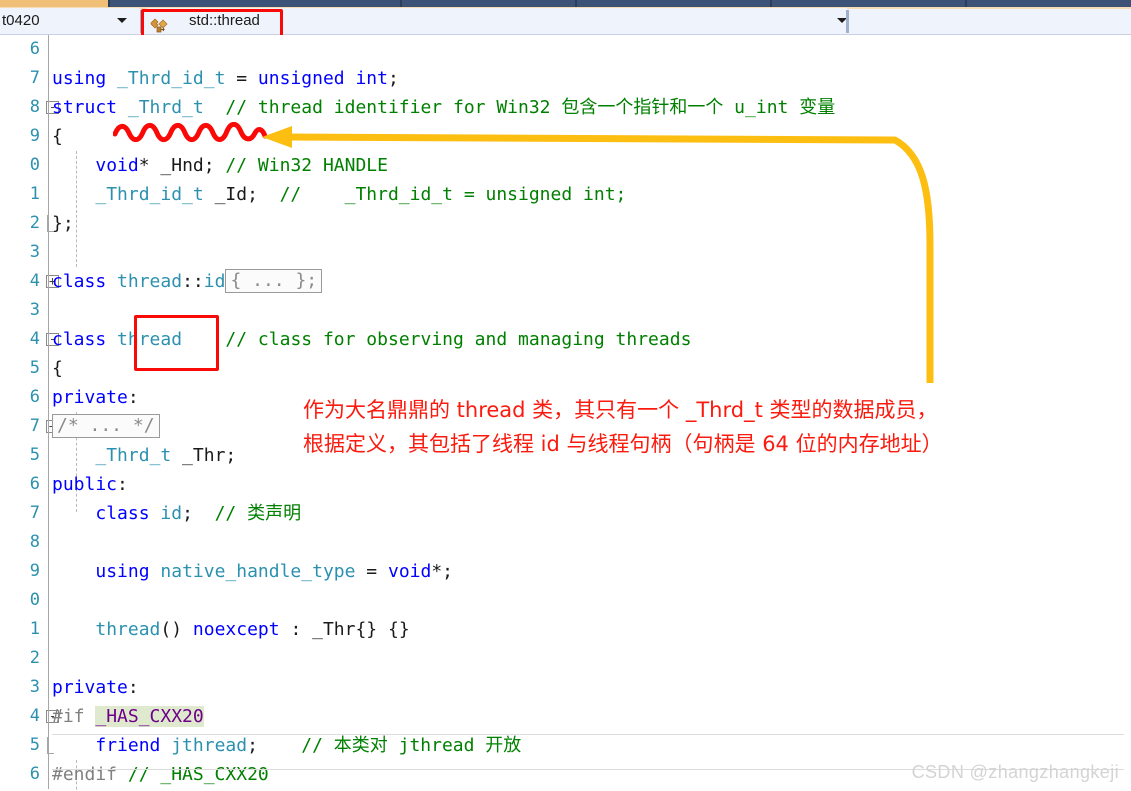  I want to click on code-token: :, so click(133, 687).